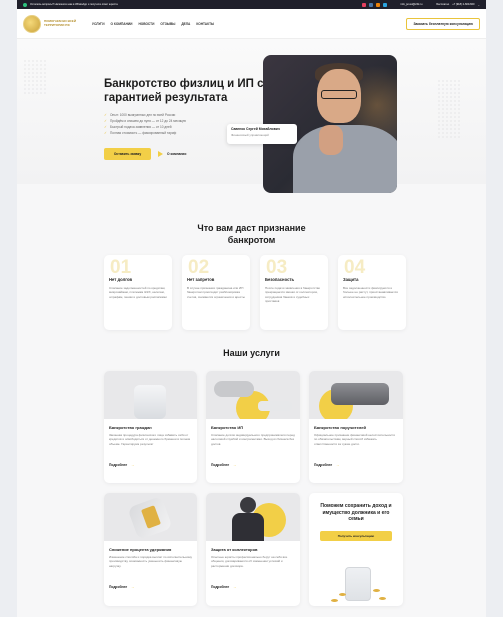 The height and width of the screenshot is (617, 503). Describe the element at coordinates (121, 267) in the screenshot. I see `benefit-number: 01` at that location.